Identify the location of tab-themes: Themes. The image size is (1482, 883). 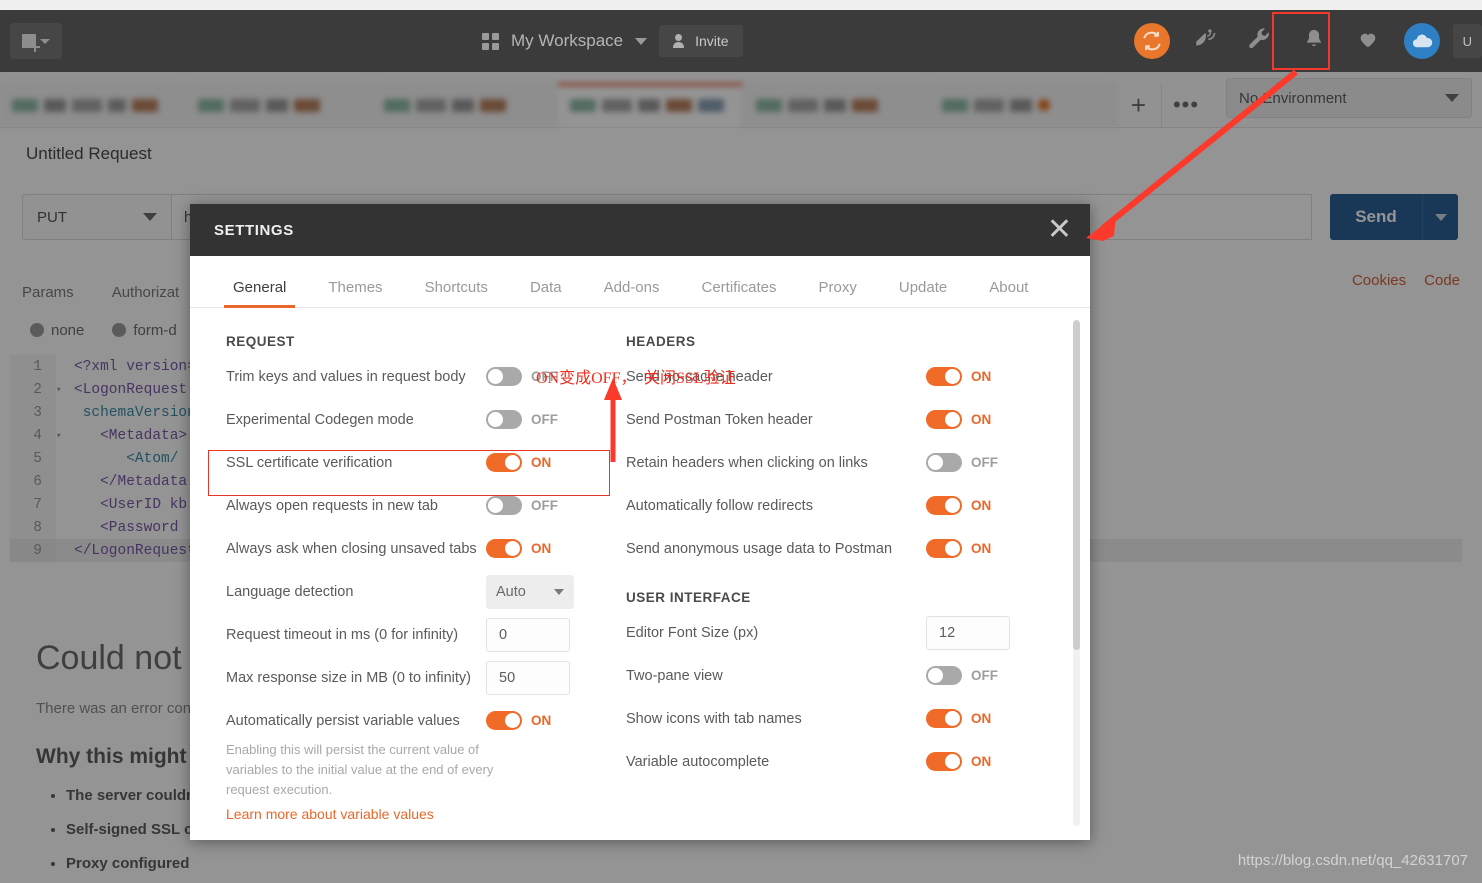
(355, 293).